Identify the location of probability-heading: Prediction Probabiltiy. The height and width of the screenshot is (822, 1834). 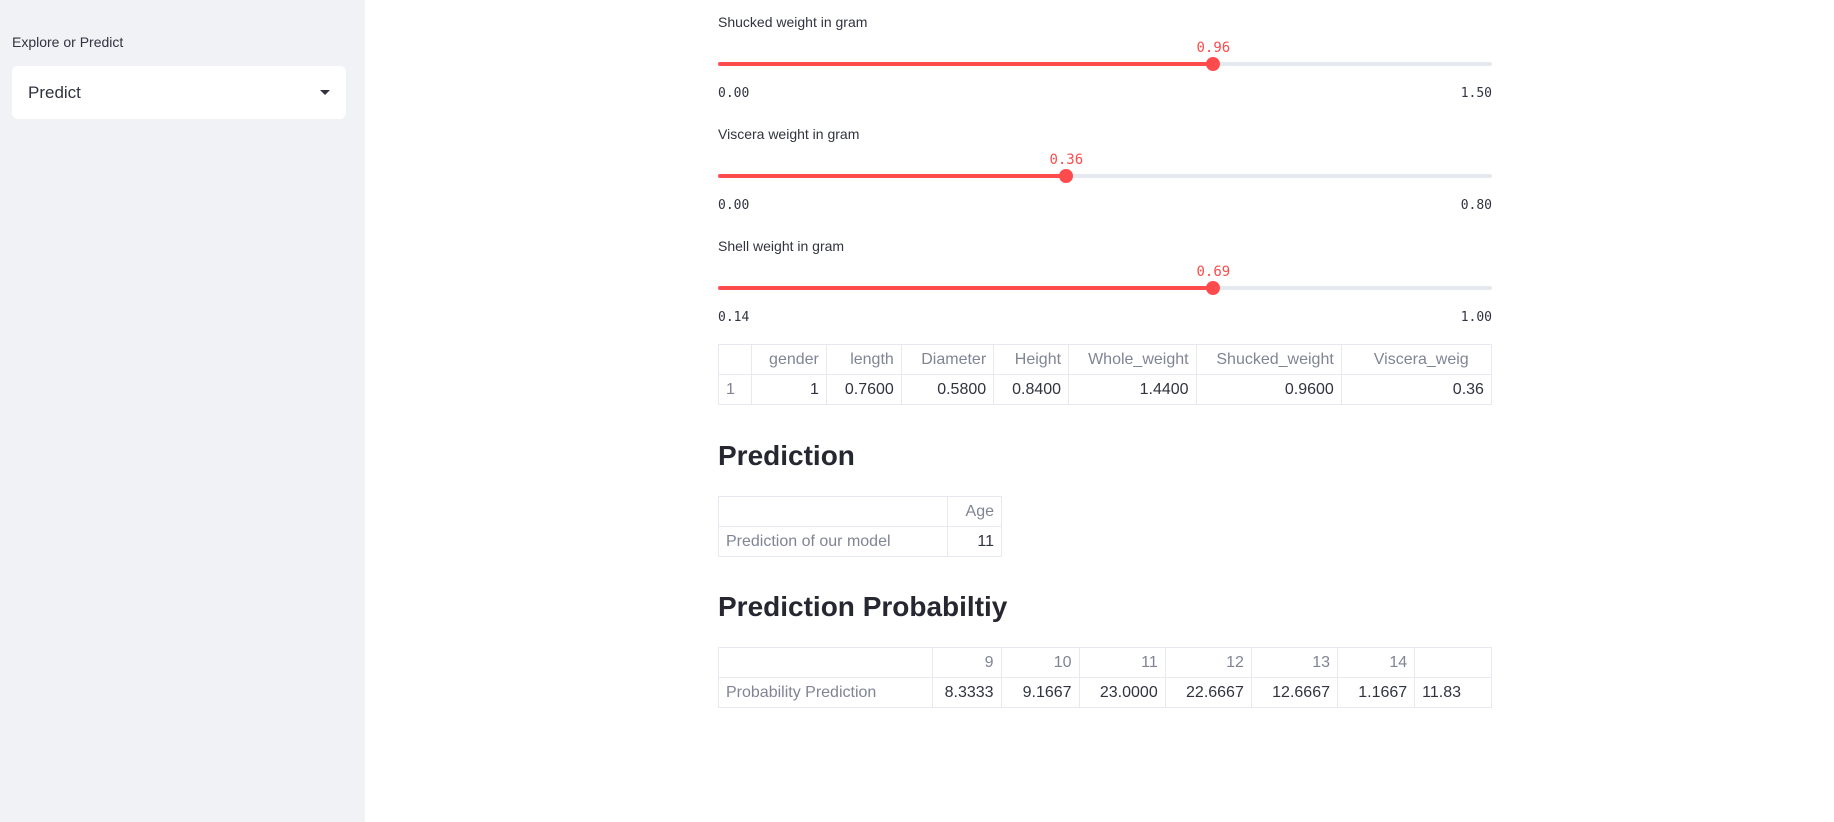
(863, 606).